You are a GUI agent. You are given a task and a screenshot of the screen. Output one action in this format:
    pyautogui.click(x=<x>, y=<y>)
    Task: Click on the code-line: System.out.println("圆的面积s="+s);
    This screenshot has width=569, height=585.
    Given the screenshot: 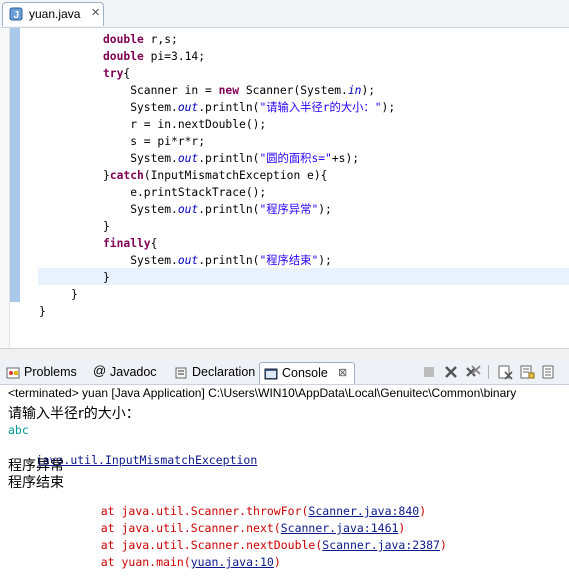 What is the action you would take?
    pyautogui.click(x=217, y=158)
    